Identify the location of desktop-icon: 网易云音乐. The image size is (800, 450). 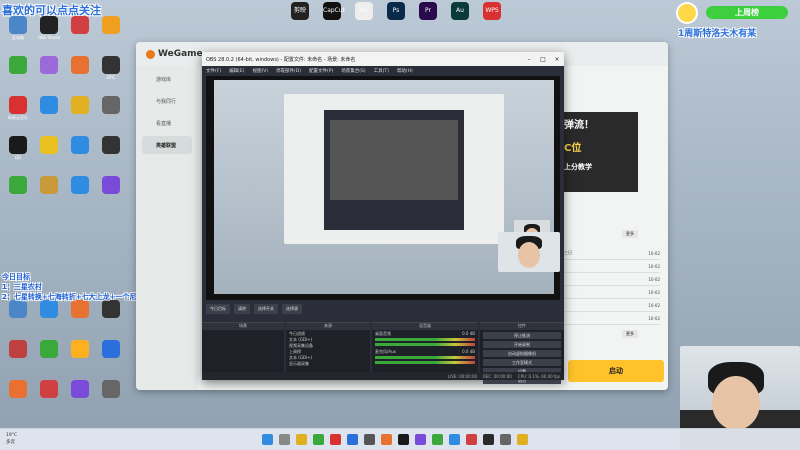
(18, 113).